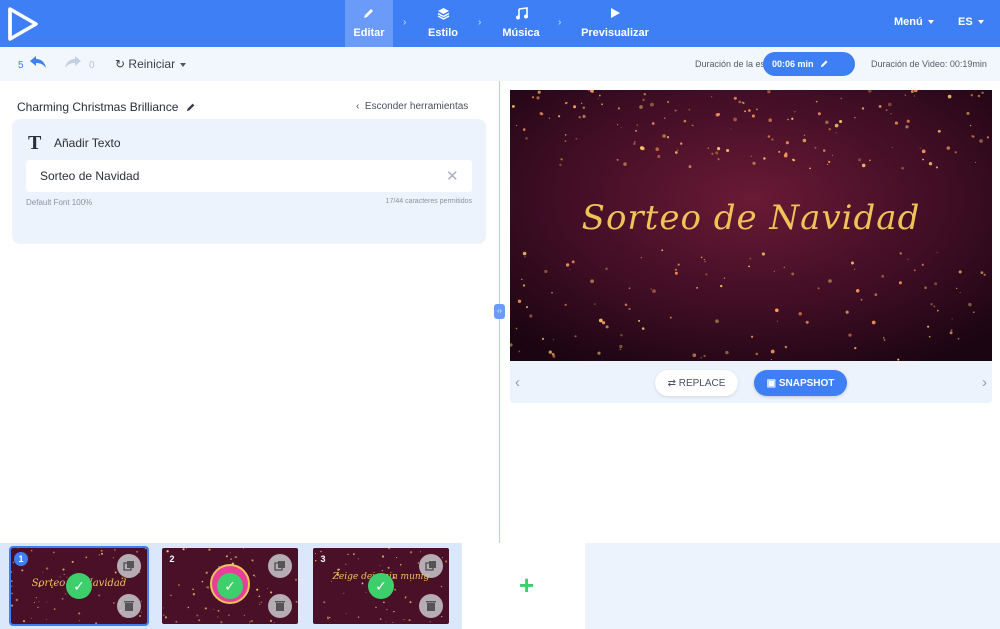  What do you see at coordinates (792, 586) in the screenshot?
I see `timeline-empty-area` at bounding box center [792, 586].